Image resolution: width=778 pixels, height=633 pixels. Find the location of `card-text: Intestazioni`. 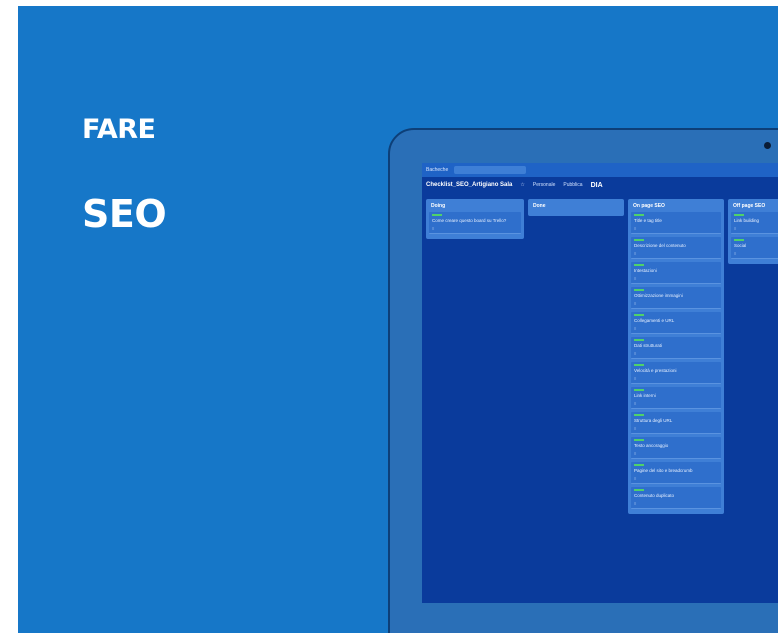

card-text: Intestazioni is located at coordinates (645, 270).